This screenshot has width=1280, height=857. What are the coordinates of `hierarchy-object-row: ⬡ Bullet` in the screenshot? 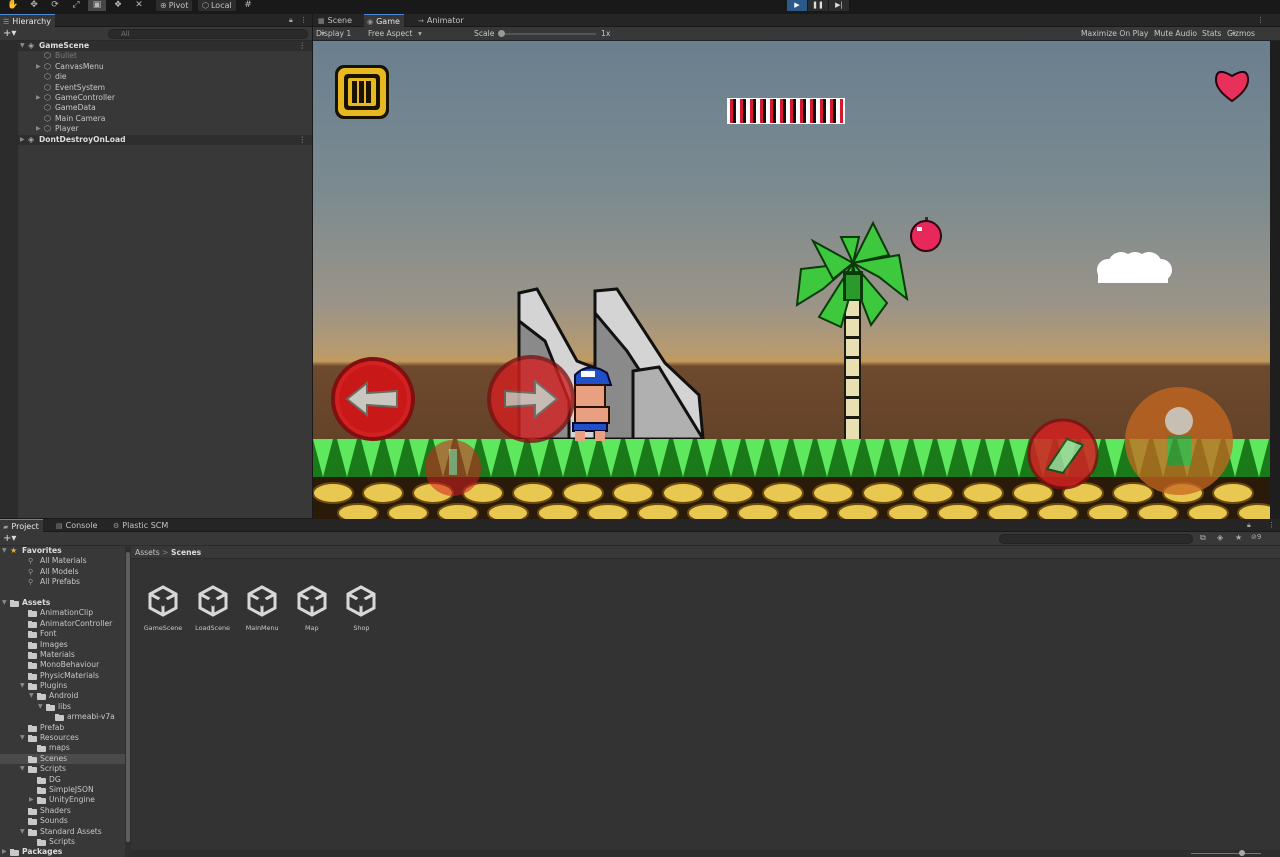 It's located at (156, 56).